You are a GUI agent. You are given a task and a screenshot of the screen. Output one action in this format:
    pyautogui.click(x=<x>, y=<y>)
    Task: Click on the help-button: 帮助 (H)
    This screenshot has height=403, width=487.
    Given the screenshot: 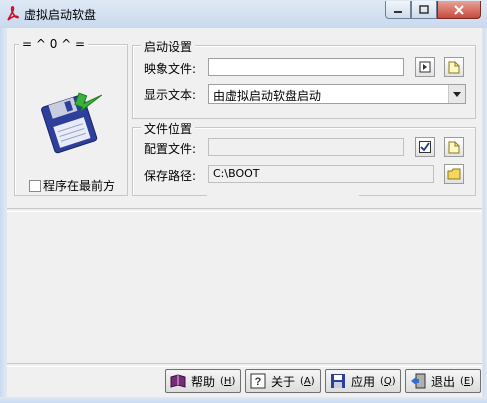 What is the action you would take?
    pyautogui.click(x=203, y=381)
    